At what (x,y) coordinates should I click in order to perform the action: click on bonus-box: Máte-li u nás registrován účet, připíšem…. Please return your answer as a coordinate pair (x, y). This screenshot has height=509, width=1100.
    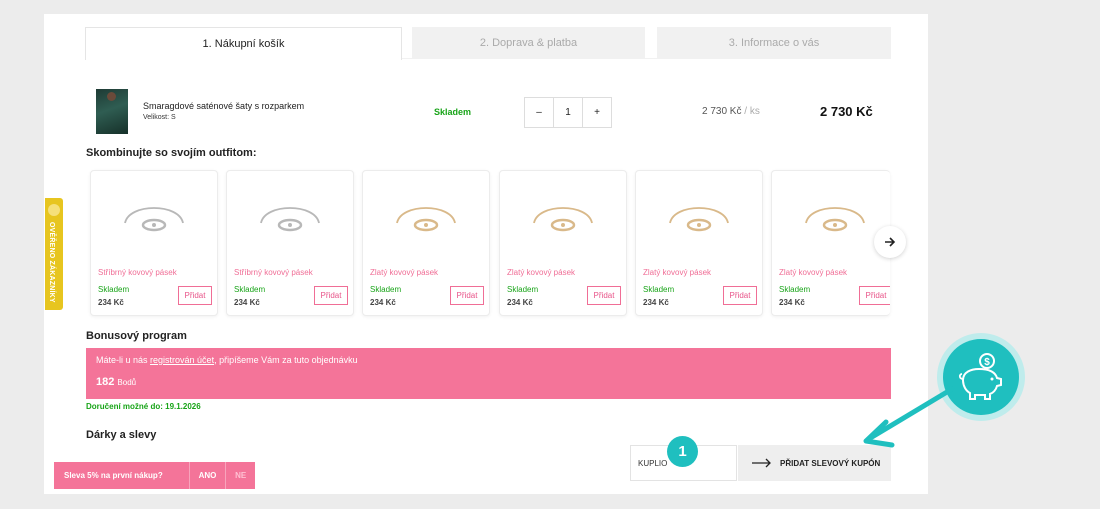
    Looking at the image, I should click on (488, 373).